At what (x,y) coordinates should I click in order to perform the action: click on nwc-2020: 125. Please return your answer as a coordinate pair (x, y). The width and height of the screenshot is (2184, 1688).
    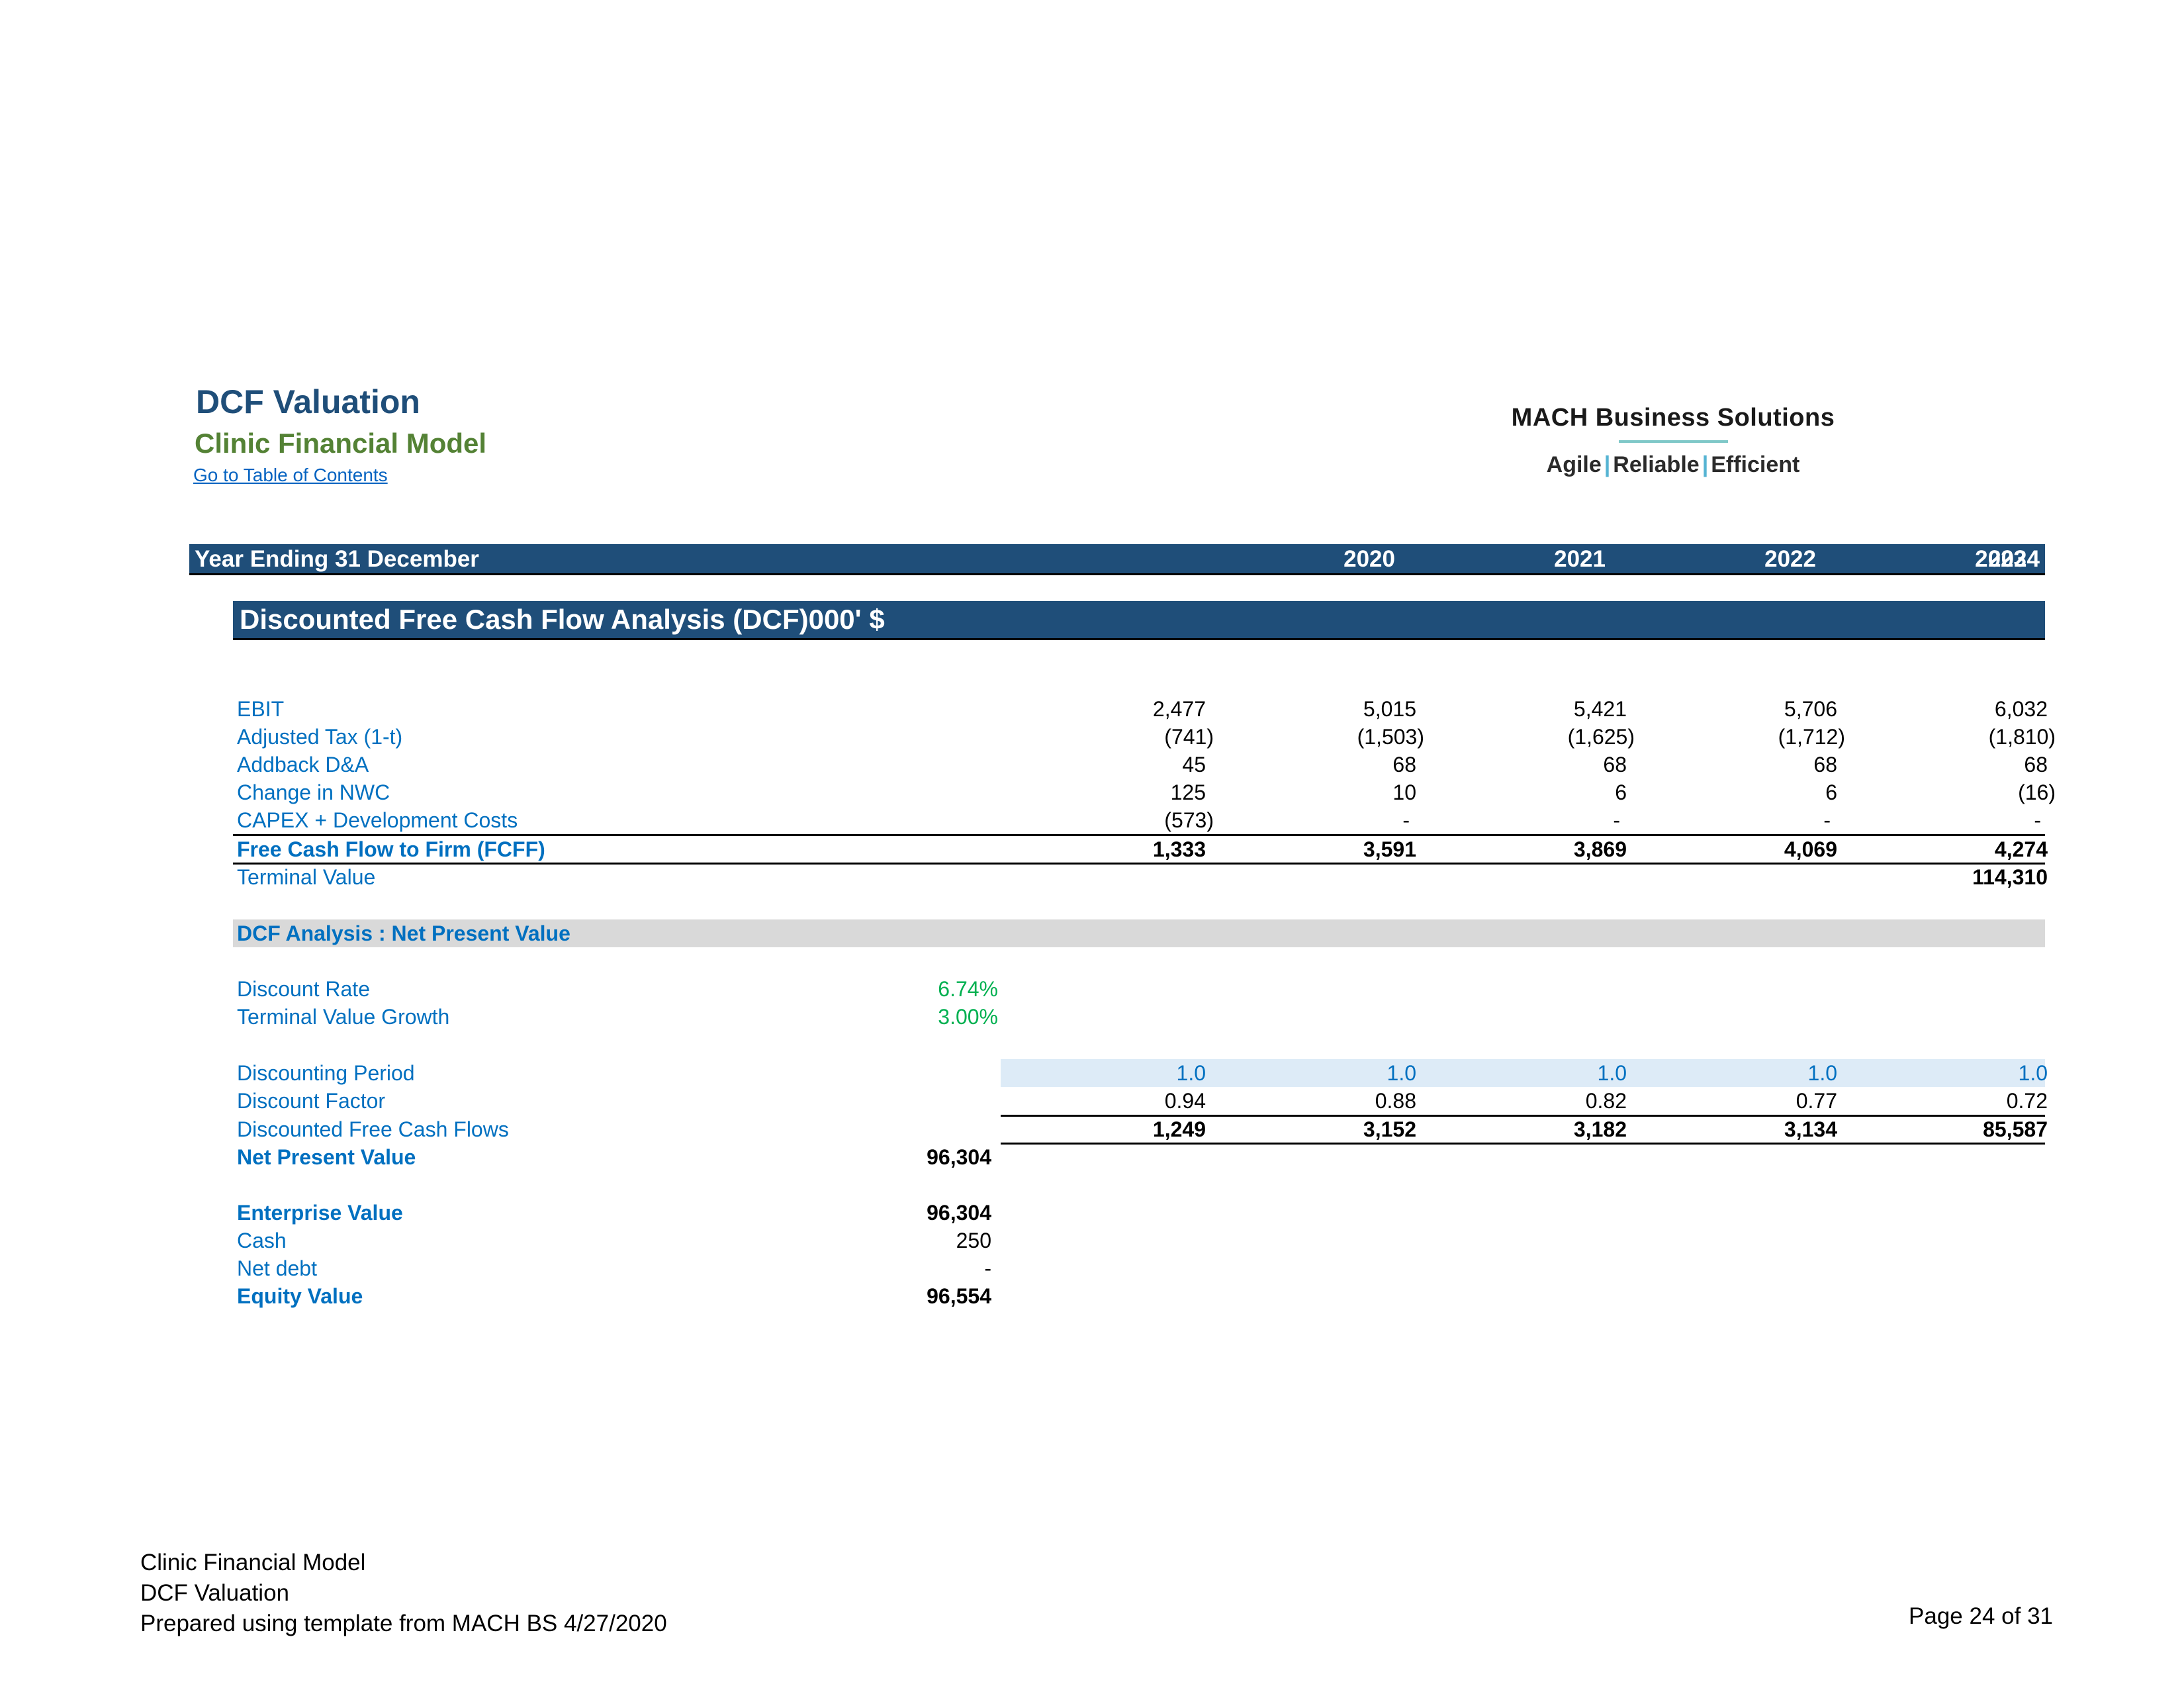
    Looking at the image, I should click on (1188, 792).